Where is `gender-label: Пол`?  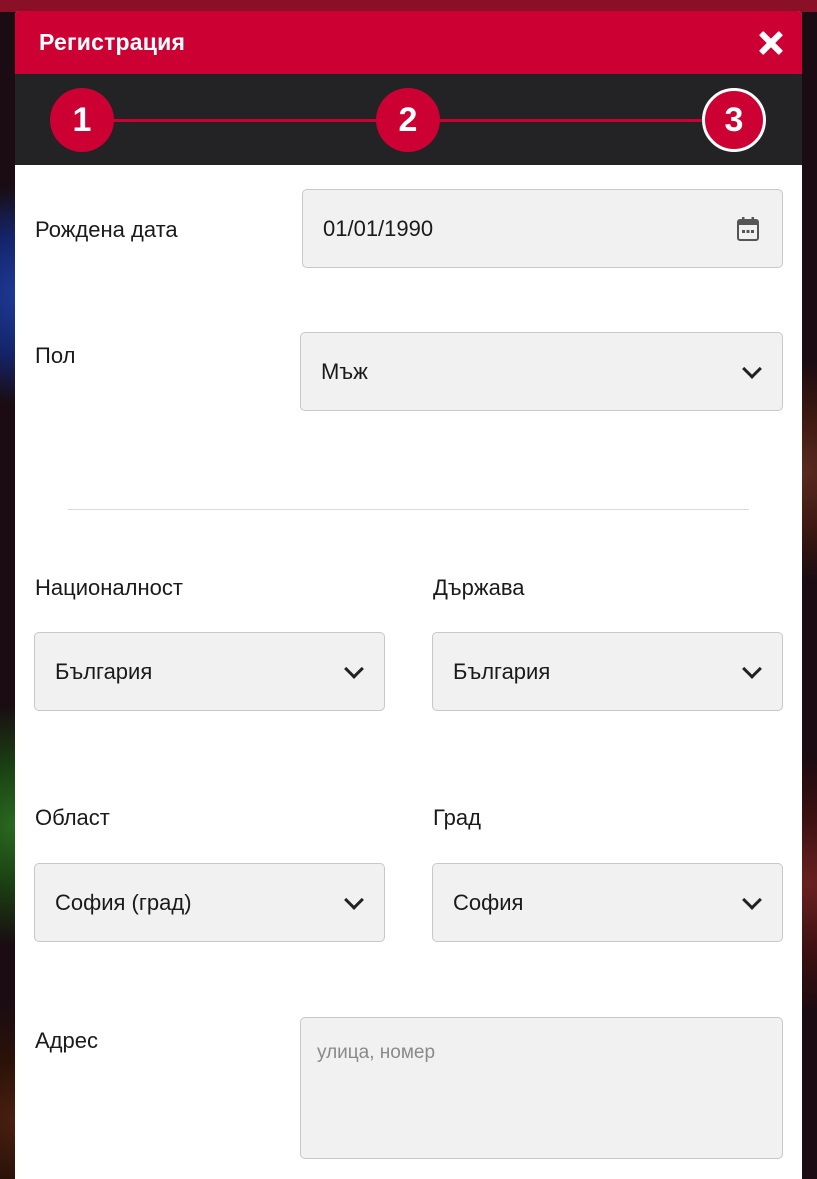
gender-label: Пол is located at coordinates (55, 355).